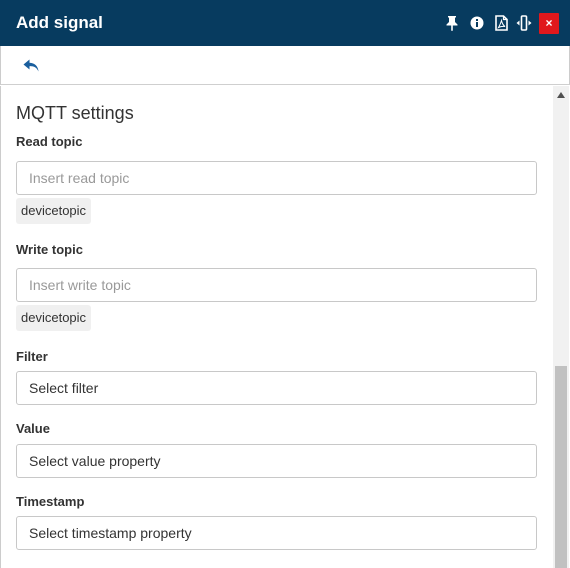 The height and width of the screenshot is (568, 570). I want to click on vertical-scrollbar, so click(561, 327).